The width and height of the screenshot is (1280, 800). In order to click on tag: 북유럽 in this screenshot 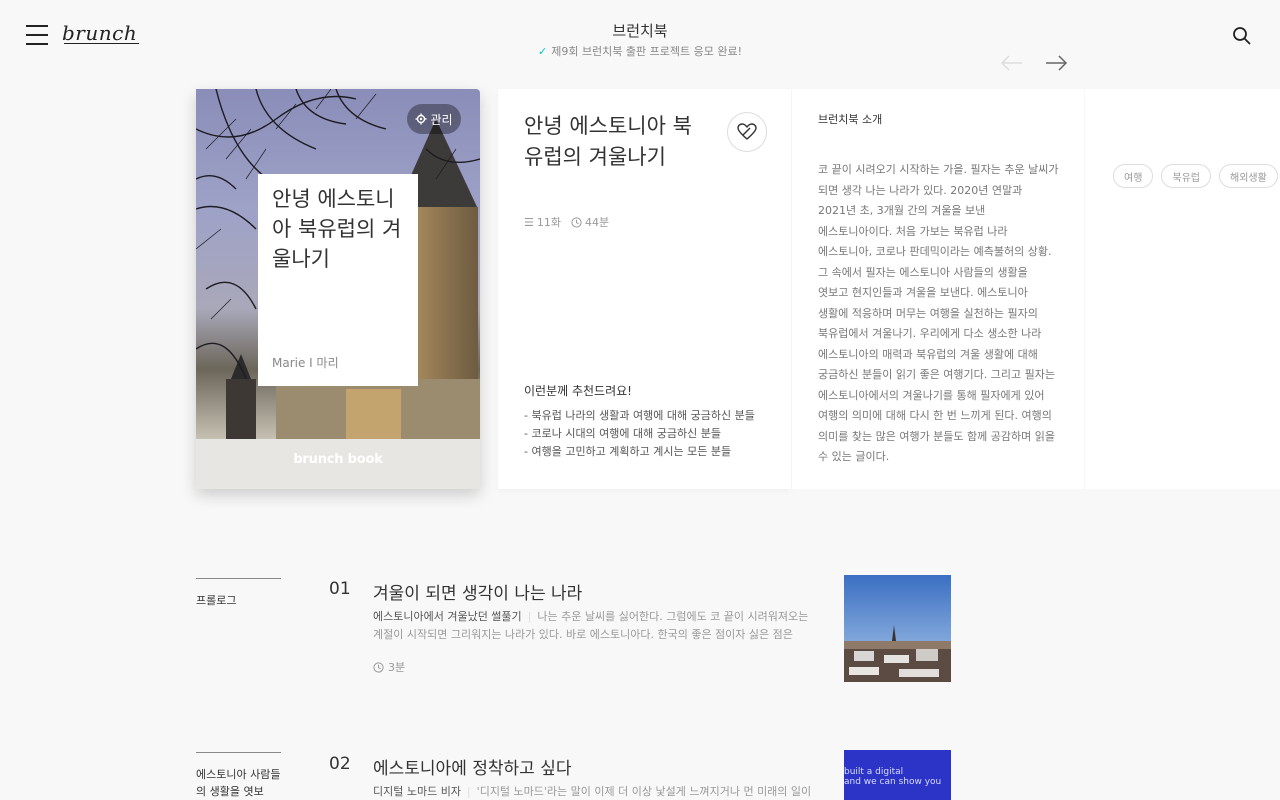, I will do `click(1186, 176)`.